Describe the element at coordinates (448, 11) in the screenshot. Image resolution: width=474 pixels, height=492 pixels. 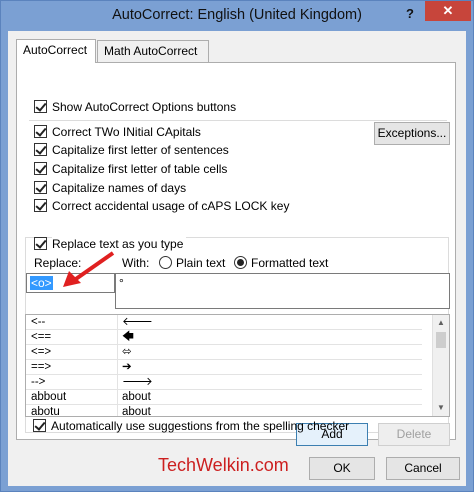
I see `close-button: ✕` at that location.